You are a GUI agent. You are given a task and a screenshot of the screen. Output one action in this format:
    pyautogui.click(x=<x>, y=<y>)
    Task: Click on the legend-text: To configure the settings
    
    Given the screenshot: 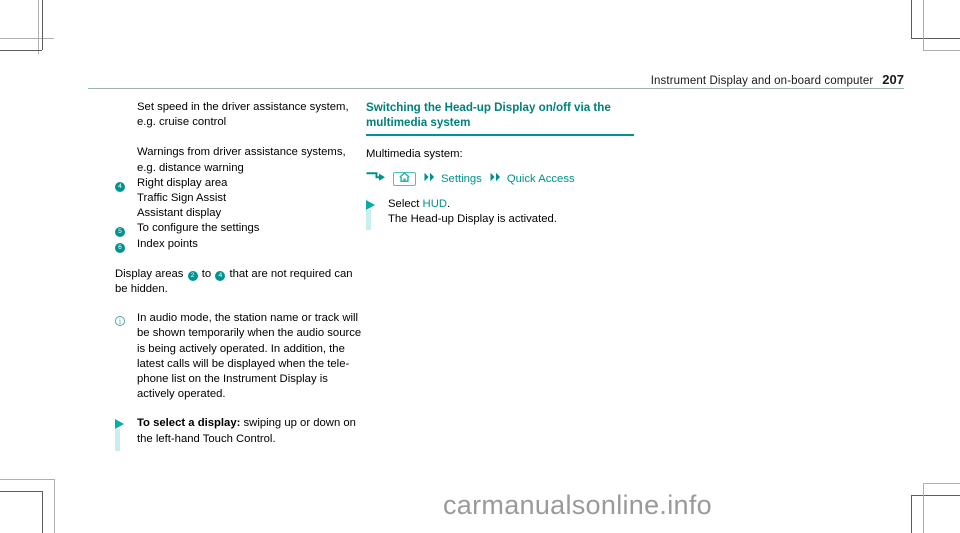 What is the action you would take?
    pyautogui.click(x=252, y=228)
    